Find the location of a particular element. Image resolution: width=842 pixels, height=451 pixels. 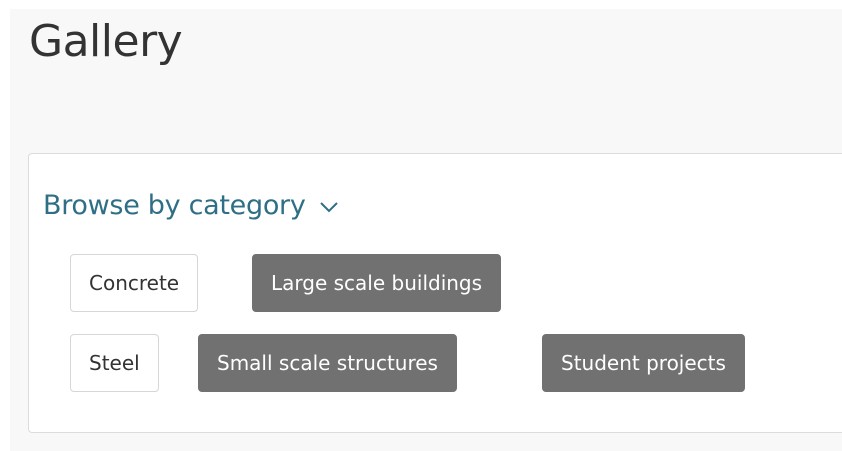

category-tag-concrete: Concrete is located at coordinates (134, 283).